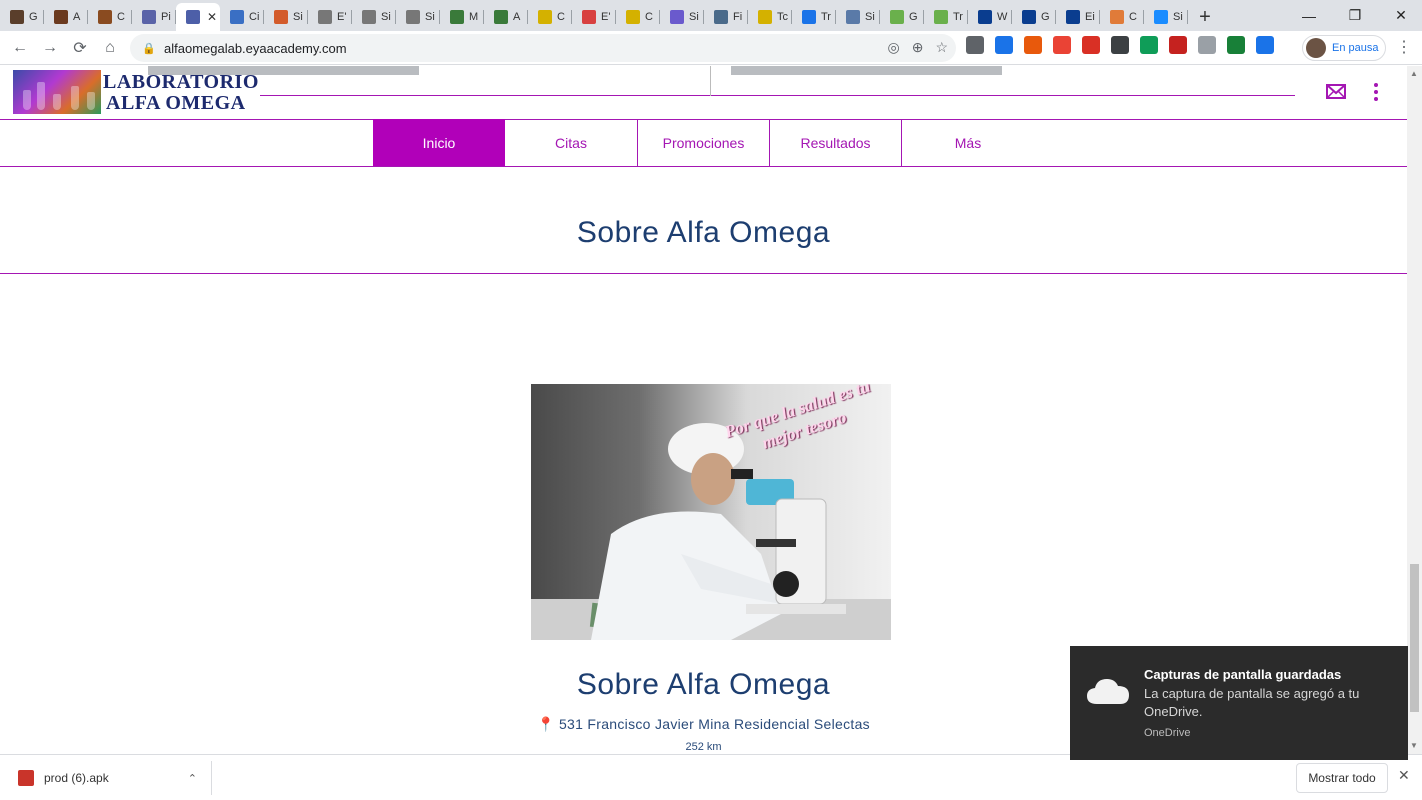 This screenshot has width=1422, height=800. Describe the element at coordinates (1336, 92) in the screenshot. I see `mail-icon` at that location.